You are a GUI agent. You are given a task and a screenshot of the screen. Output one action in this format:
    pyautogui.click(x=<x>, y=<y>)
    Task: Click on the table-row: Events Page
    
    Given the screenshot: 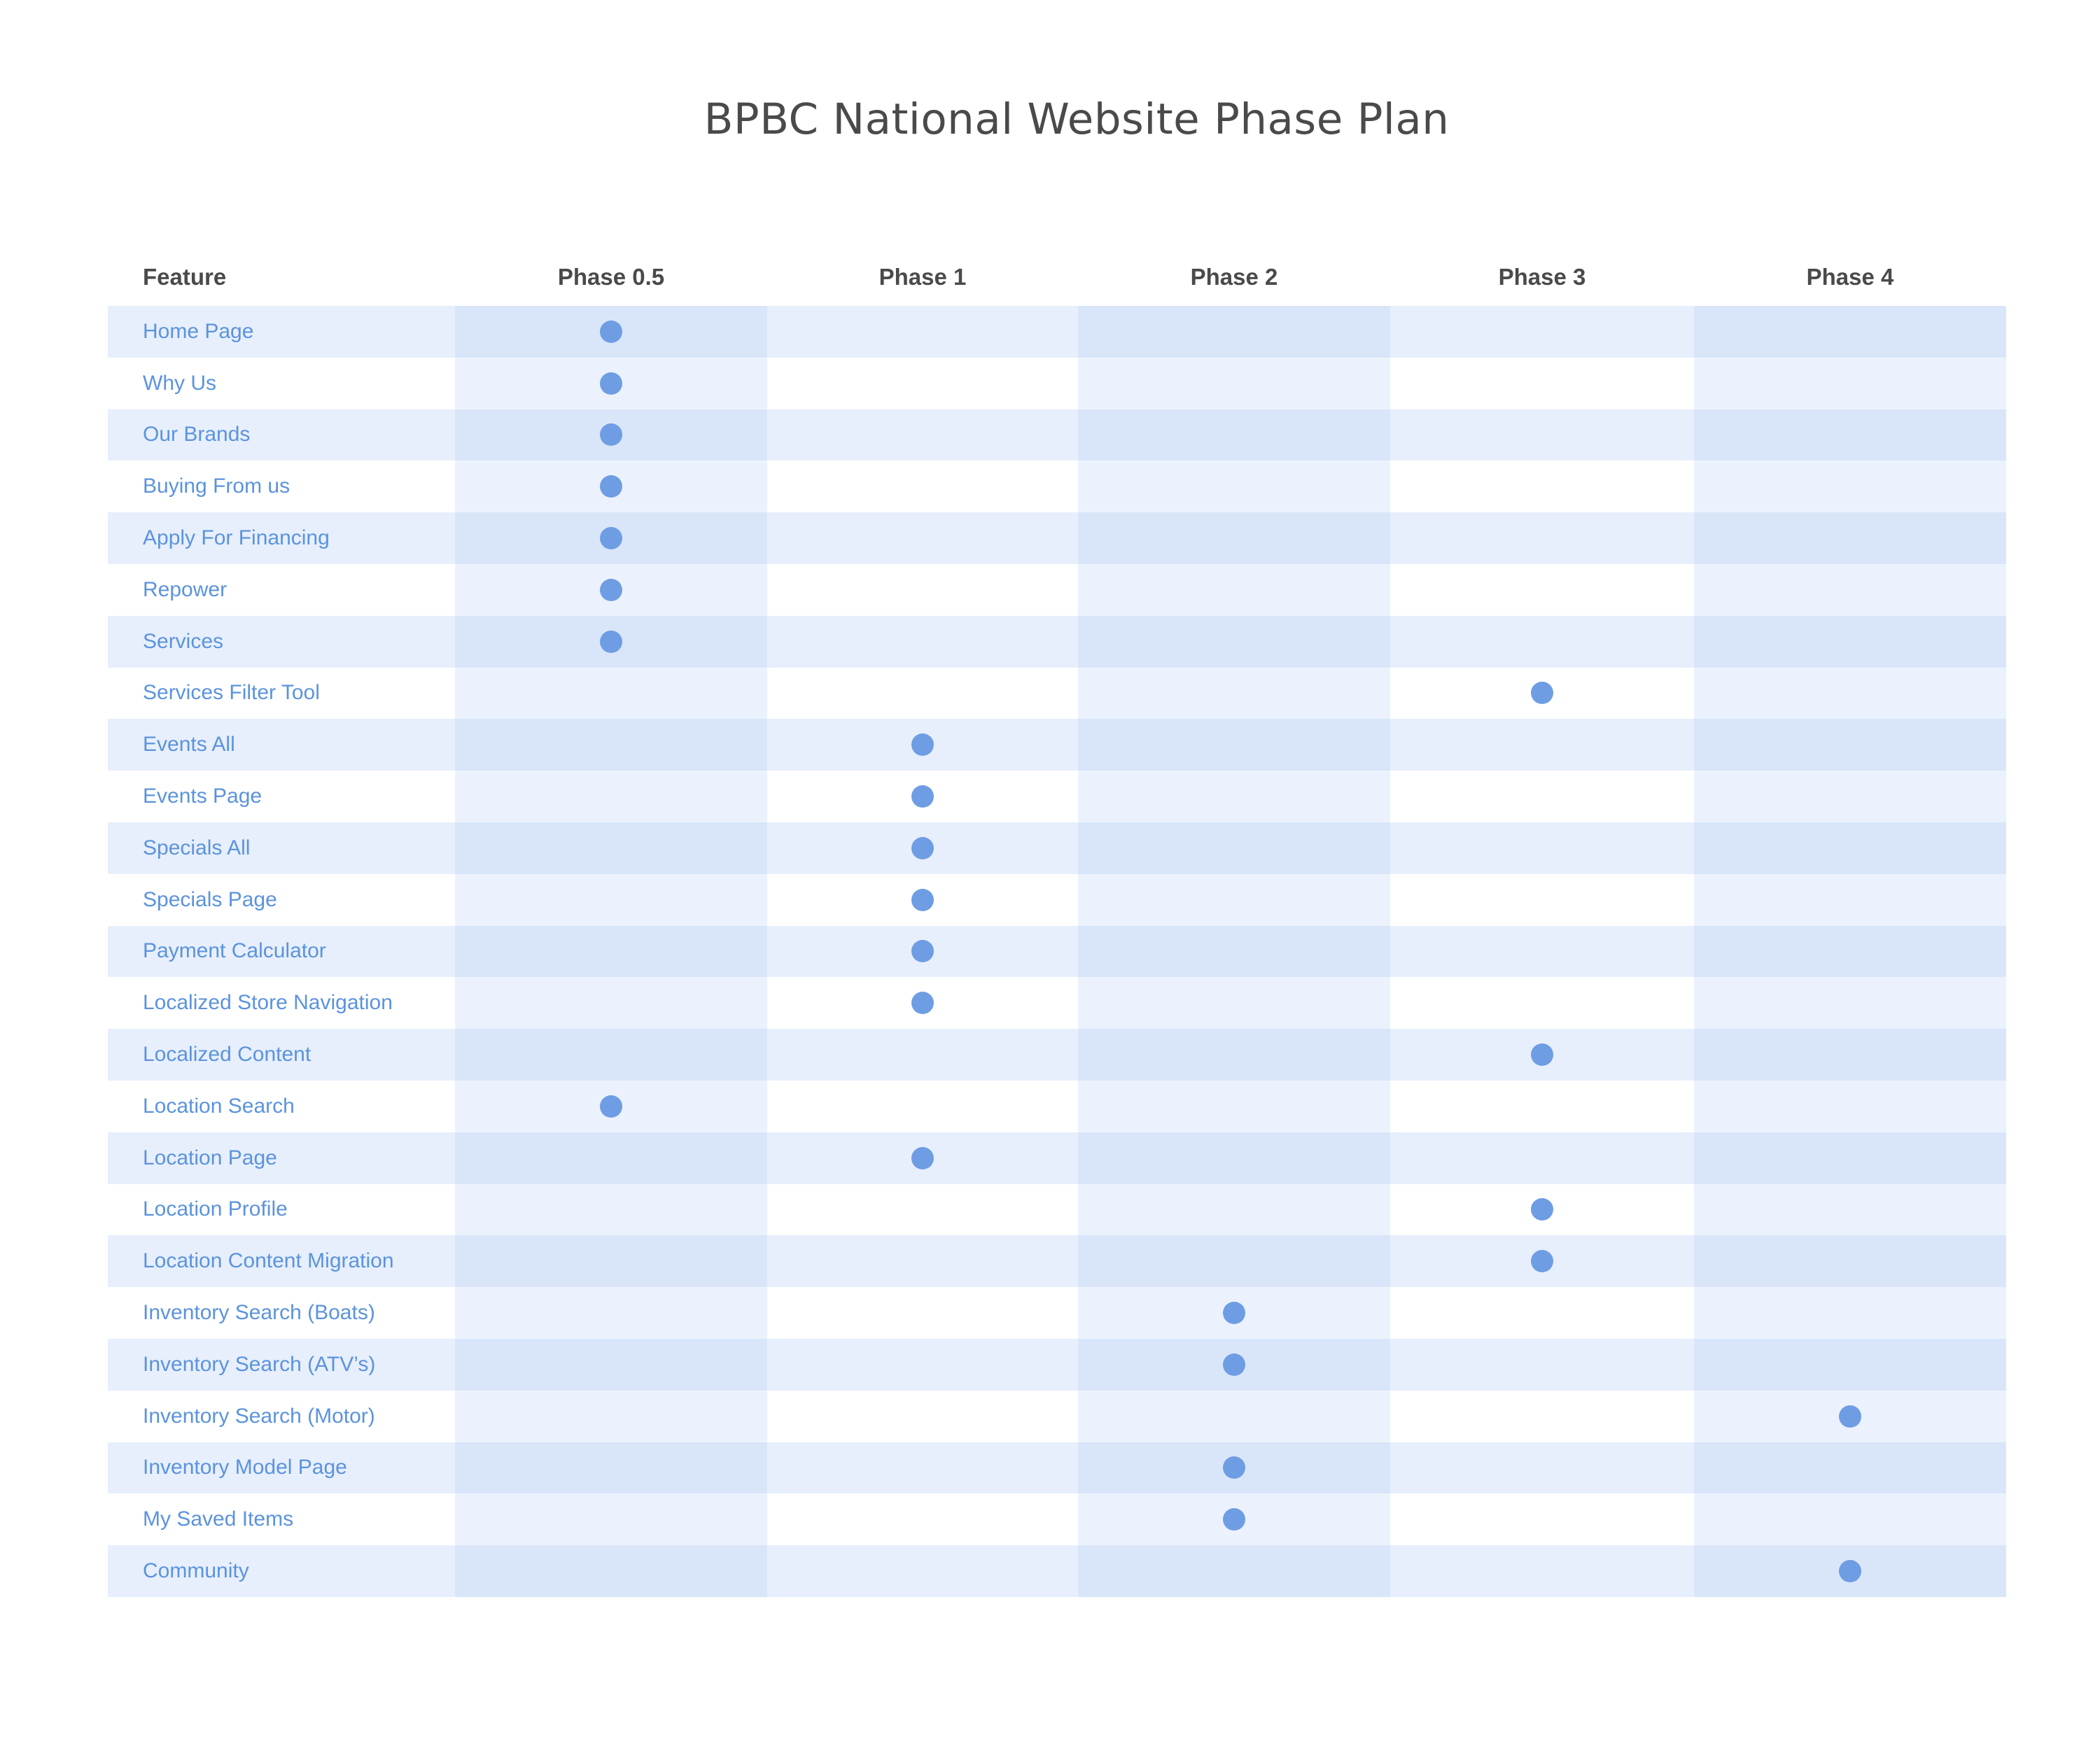 What is the action you would take?
    pyautogui.click(x=1057, y=796)
    